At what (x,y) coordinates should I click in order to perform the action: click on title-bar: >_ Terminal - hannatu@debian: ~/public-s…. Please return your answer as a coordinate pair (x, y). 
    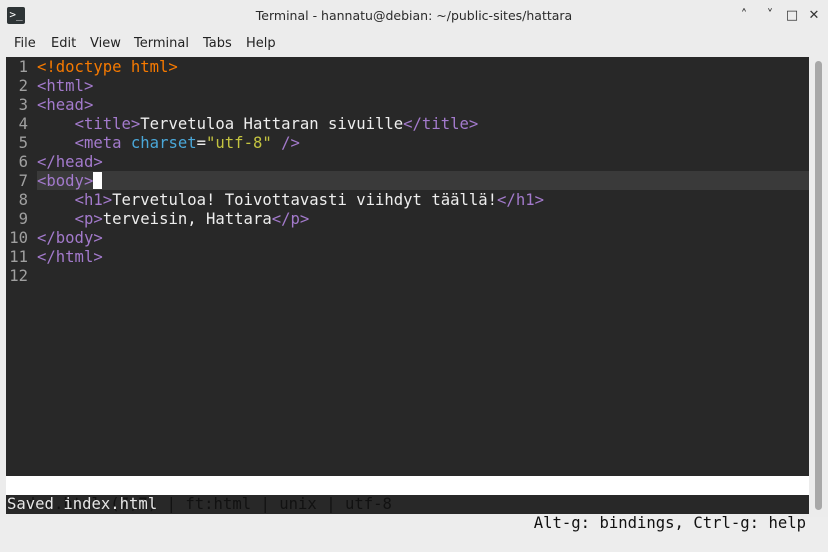
    Looking at the image, I should click on (414, 16).